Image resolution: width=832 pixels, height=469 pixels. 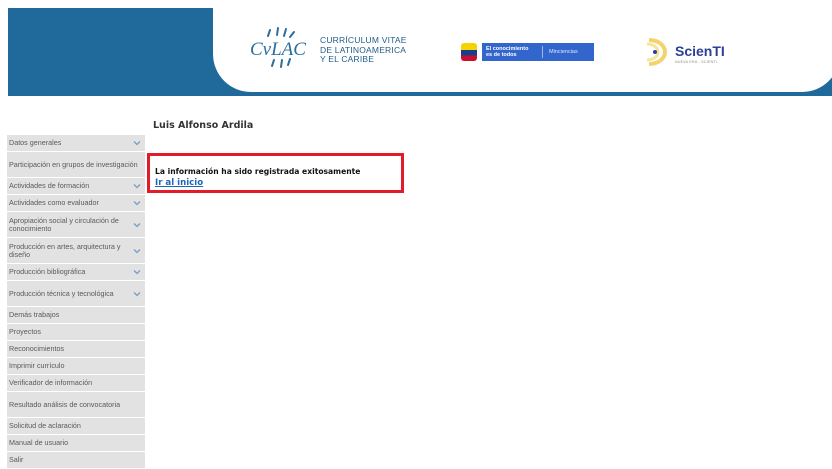 I want to click on sidebar-item-produccion-tecnica-y-tecnologica: Producción técnica y tecnológica, so click(x=76, y=294).